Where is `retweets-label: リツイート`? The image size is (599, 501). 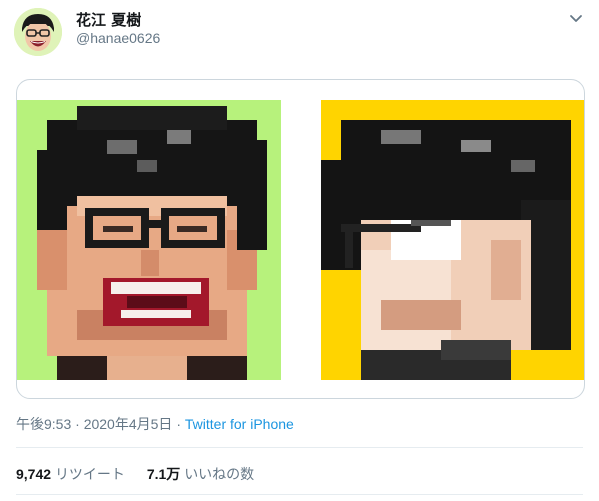
retweets-label: リツイート is located at coordinates (89, 474).